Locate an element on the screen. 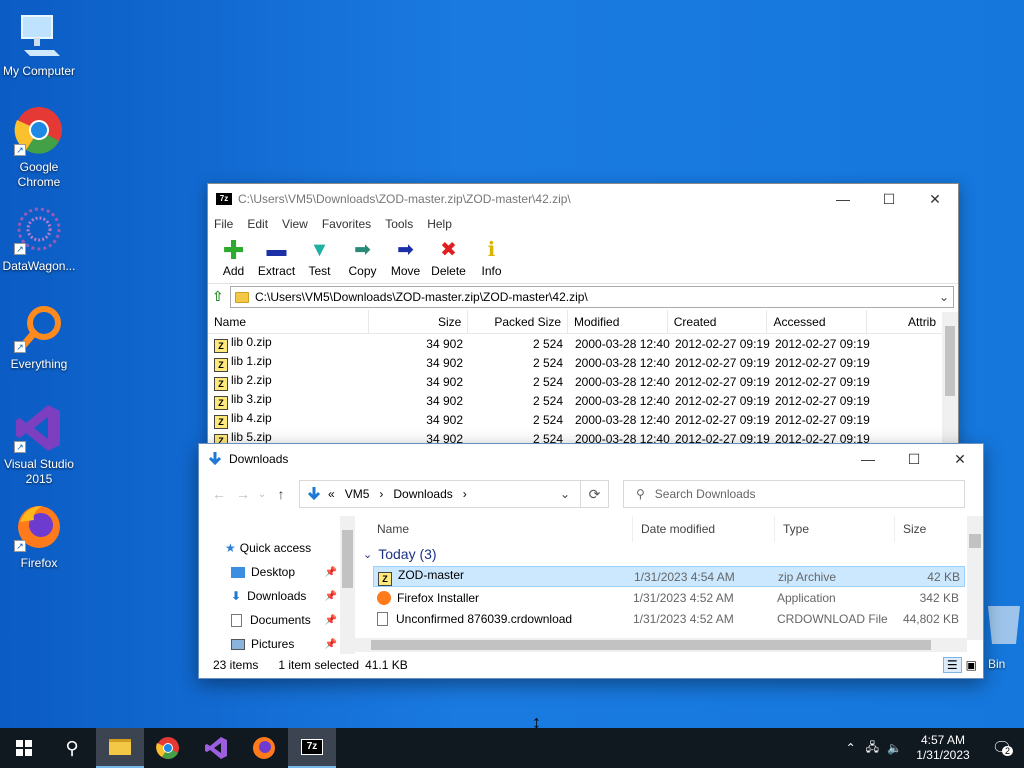  column-header-type: Type is located at coordinates (835, 529).